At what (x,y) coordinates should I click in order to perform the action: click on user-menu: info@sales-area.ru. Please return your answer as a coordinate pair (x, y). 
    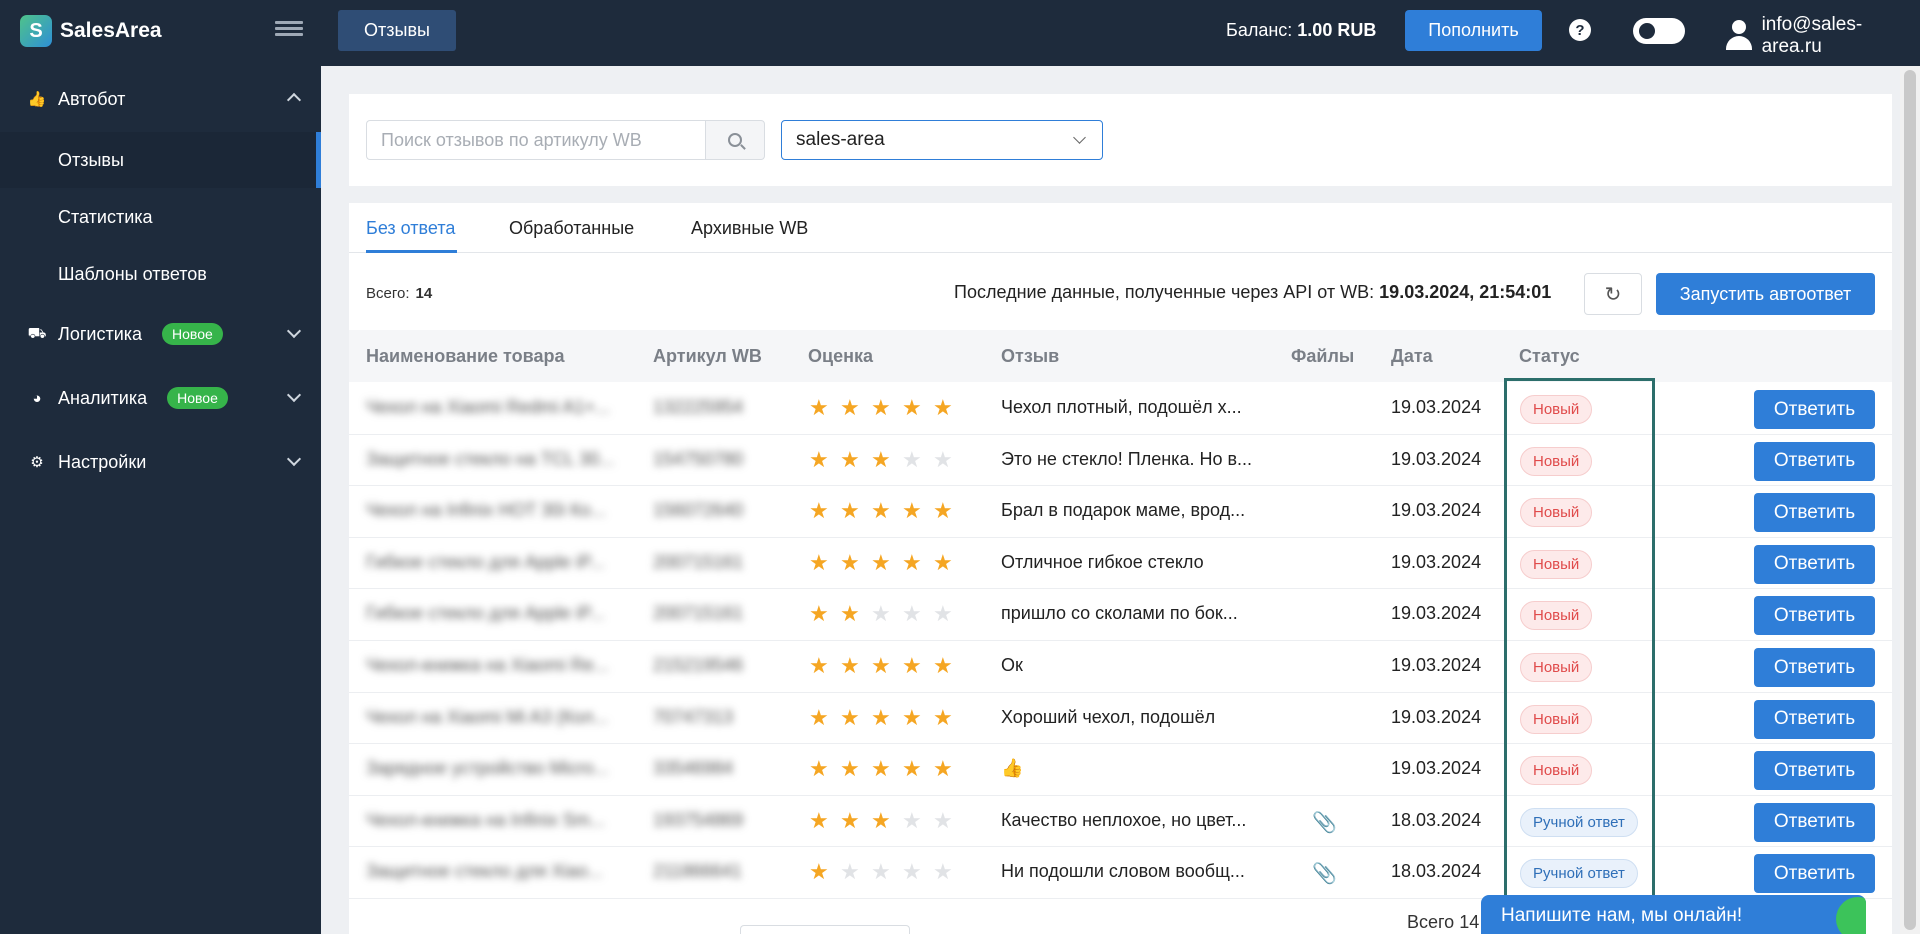
    Looking at the image, I should click on (1822, 36).